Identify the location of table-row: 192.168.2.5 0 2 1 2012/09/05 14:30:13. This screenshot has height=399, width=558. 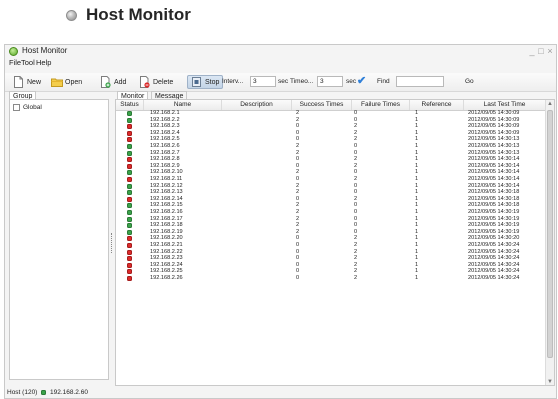
(331, 139).